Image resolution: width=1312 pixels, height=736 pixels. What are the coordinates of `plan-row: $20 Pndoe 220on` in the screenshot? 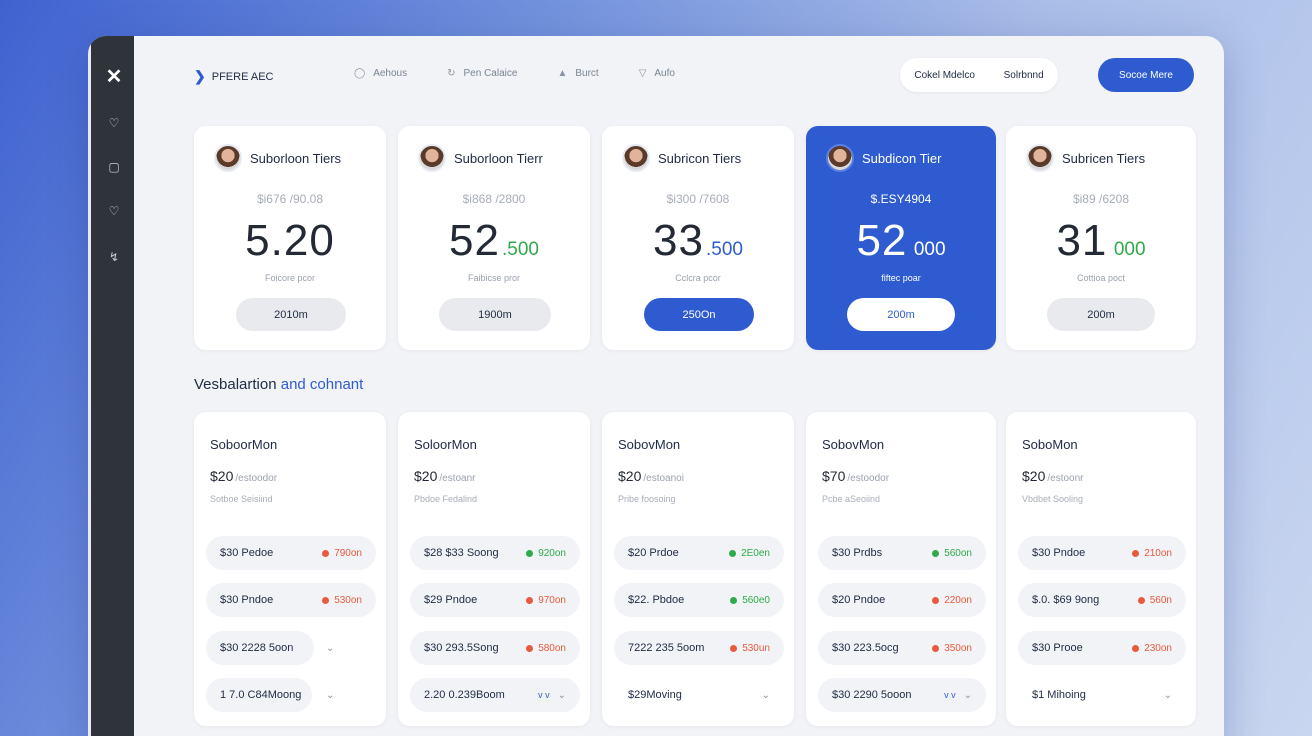 It's located at (902, 600).